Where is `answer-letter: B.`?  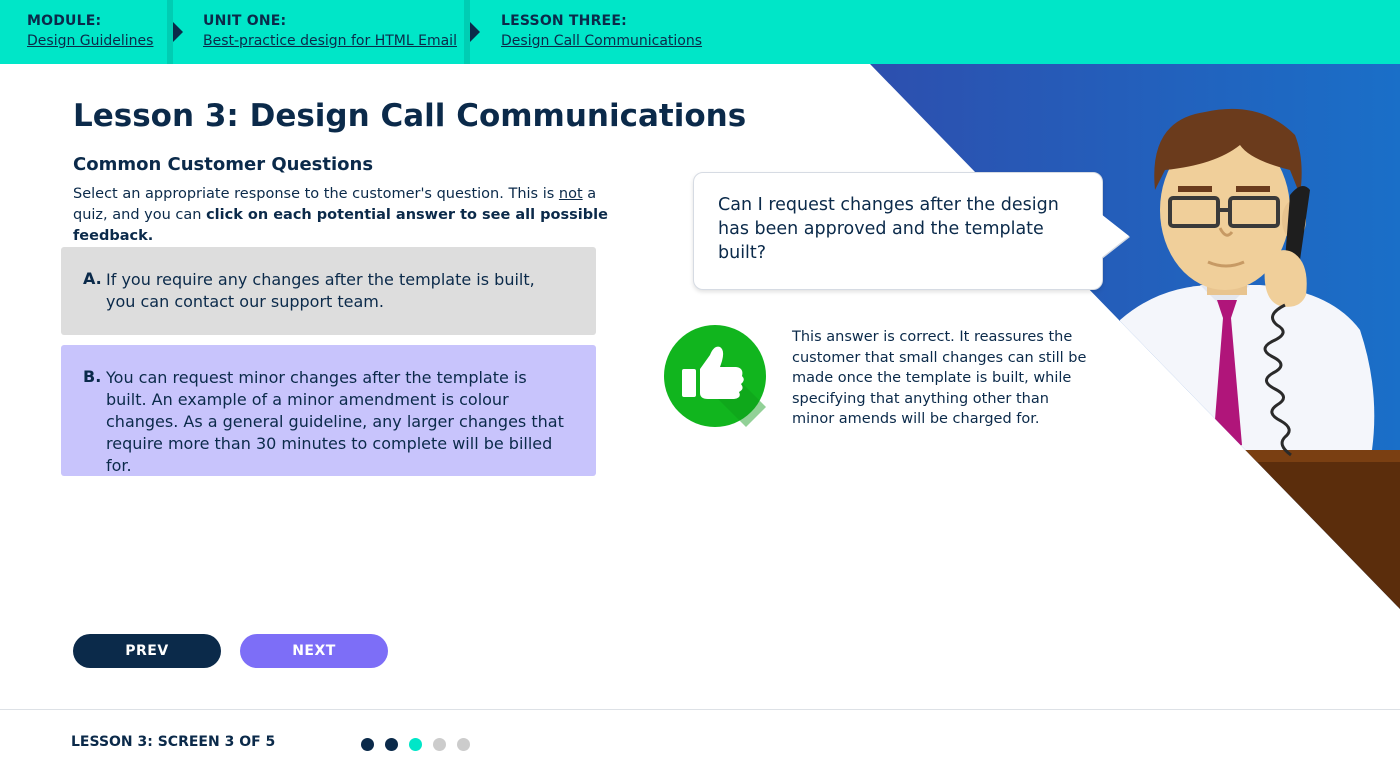 answer-letter: B. is located at coordinates (92, 376).